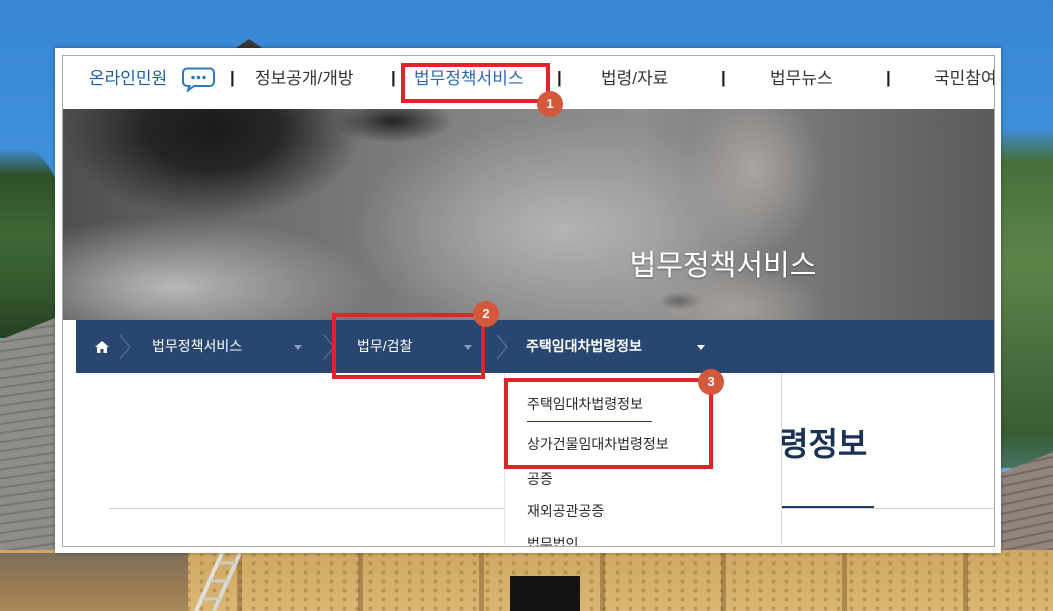 Image resolution: width=1053 pixels, height=611 pixels. What do you see at coordinates (823, 444) in the screenshot?
I see `page-title: 령정보` at bounding box center [823, 444].